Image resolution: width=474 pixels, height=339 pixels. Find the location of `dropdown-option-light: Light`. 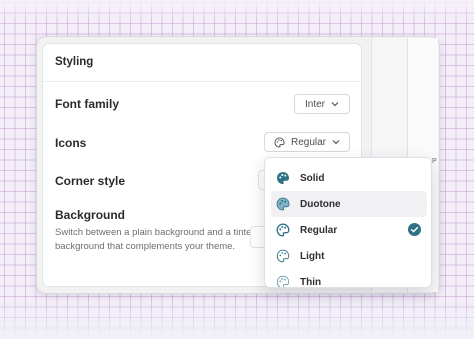

dropdown-option-light: Light is located at coordinates (349, 256).